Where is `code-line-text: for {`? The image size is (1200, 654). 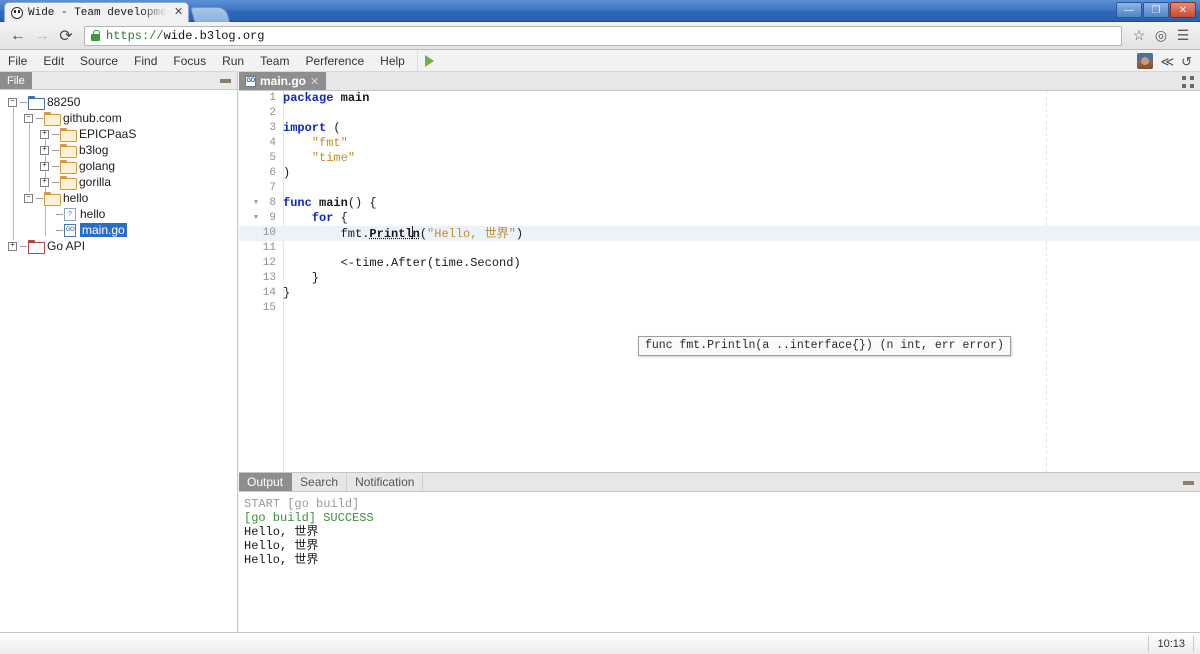 code-line-text: for { is located at coordinates (329, 218).